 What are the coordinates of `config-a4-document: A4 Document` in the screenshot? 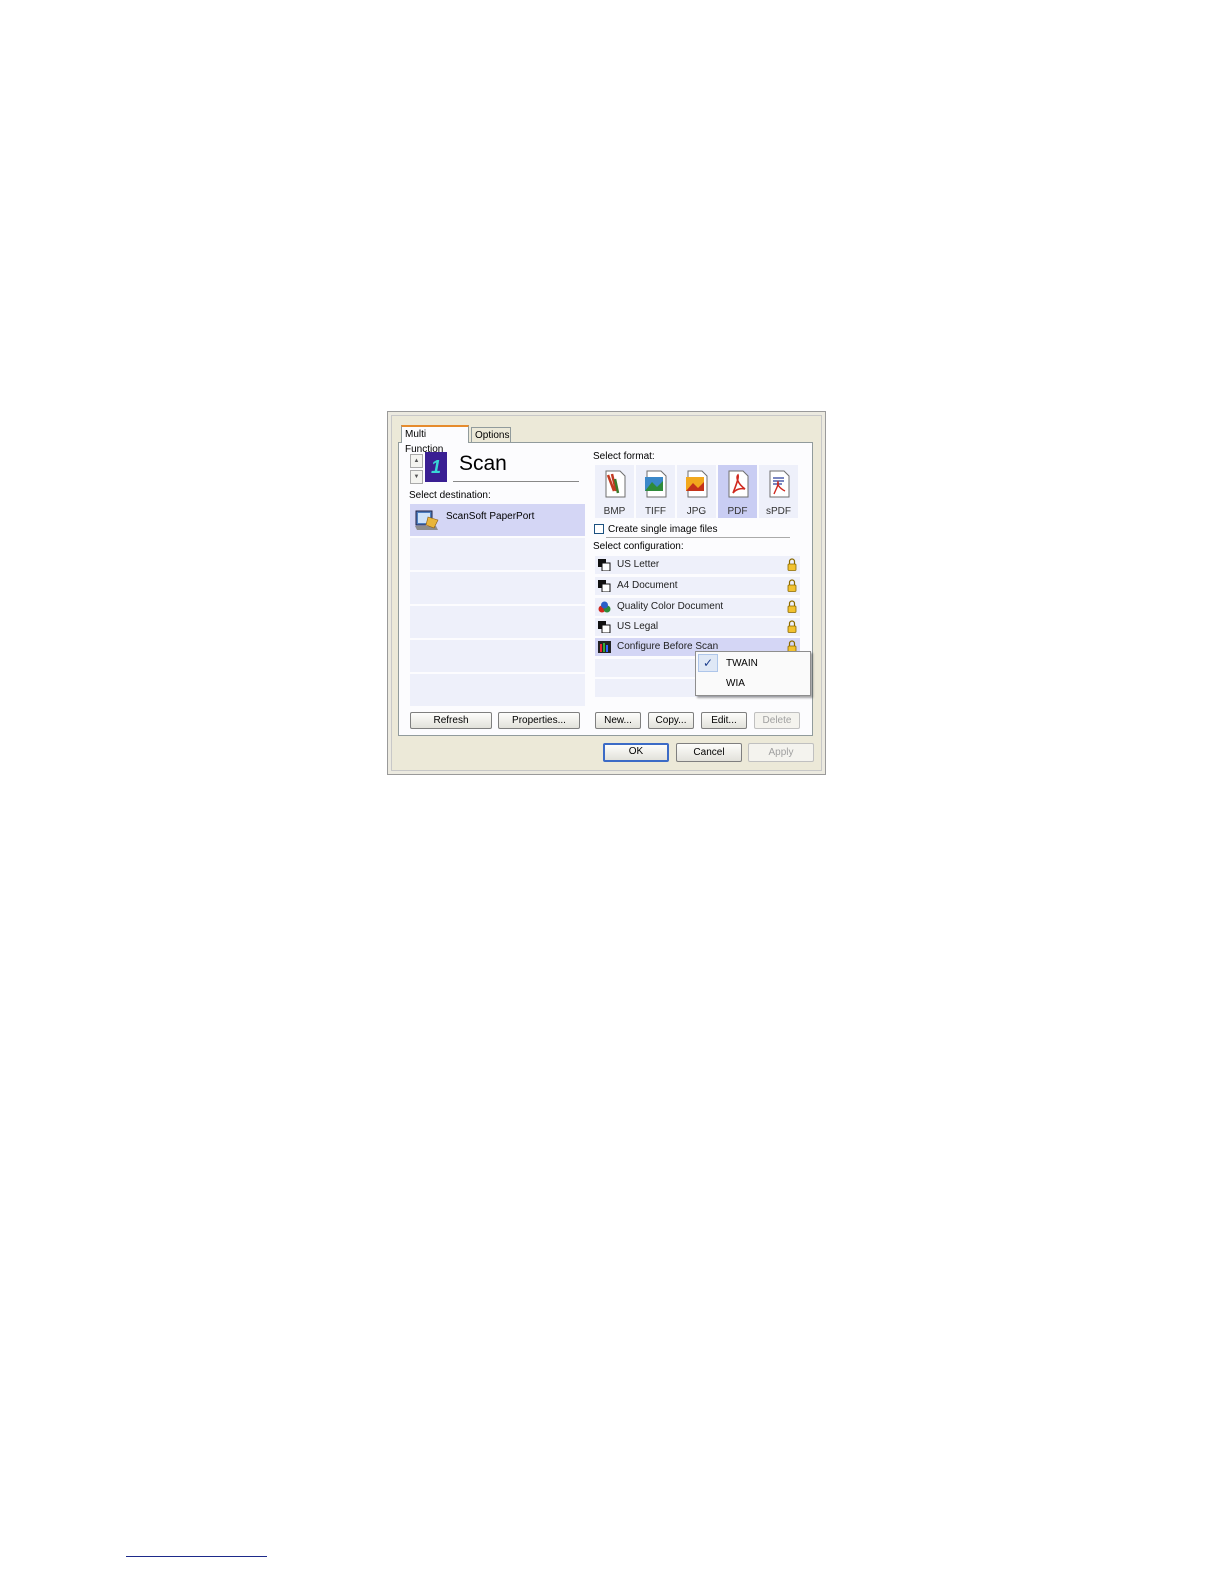 It's located at (697, 586).